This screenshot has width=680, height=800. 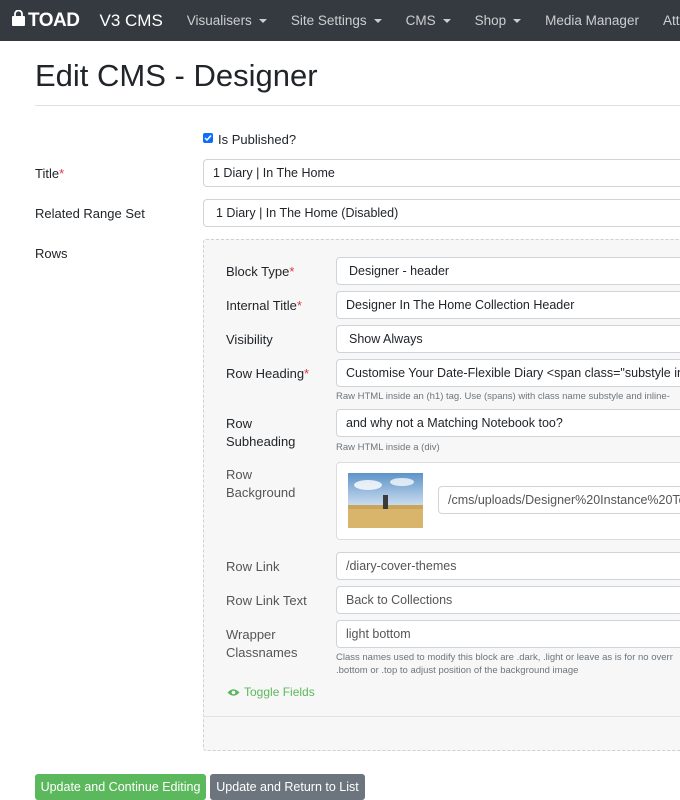 I want to click on is-published-checkbox, so click(x=208, y=138).